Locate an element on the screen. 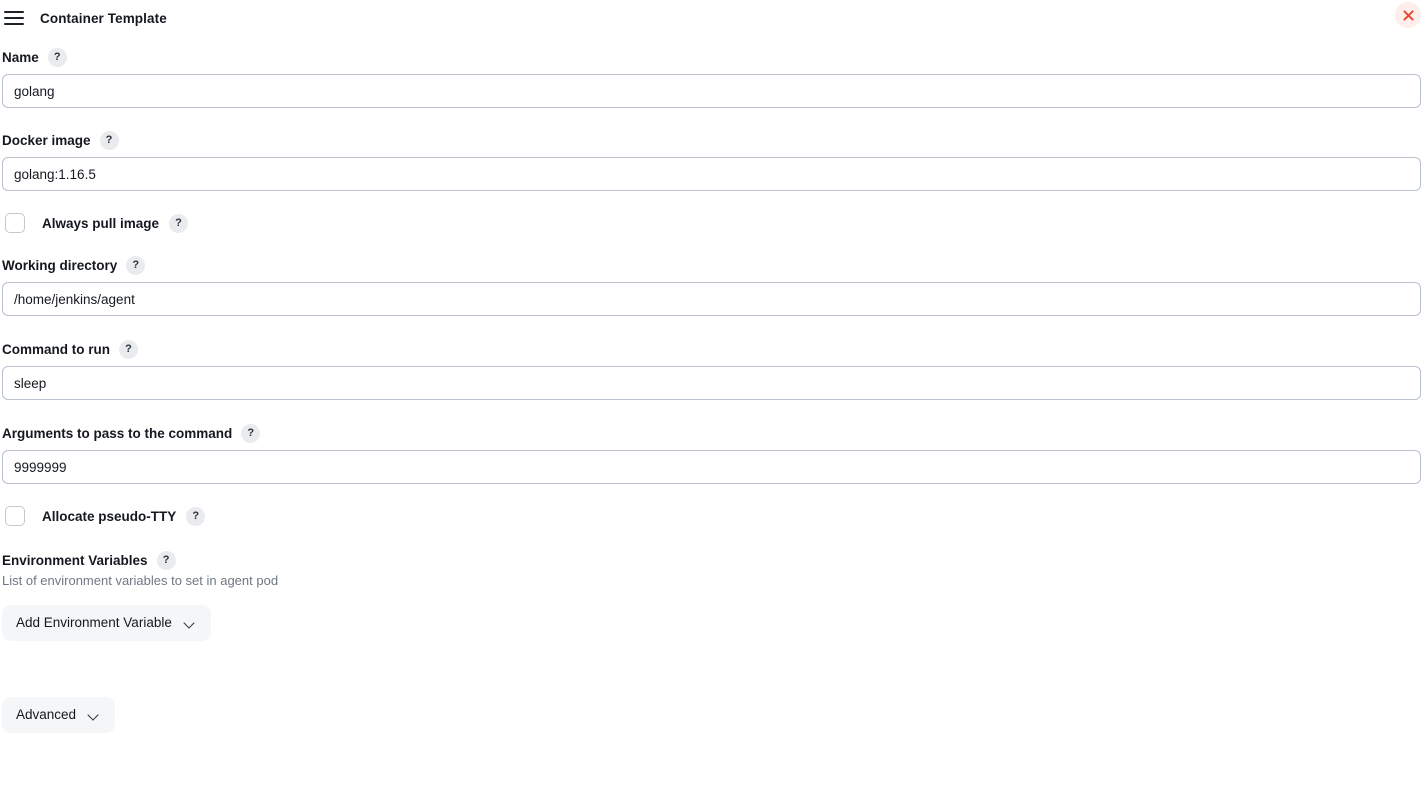 This screenshot has width=1424, height=802. add-environment-variable-button: Add Environment Variable is located at coordinates (106, 623).